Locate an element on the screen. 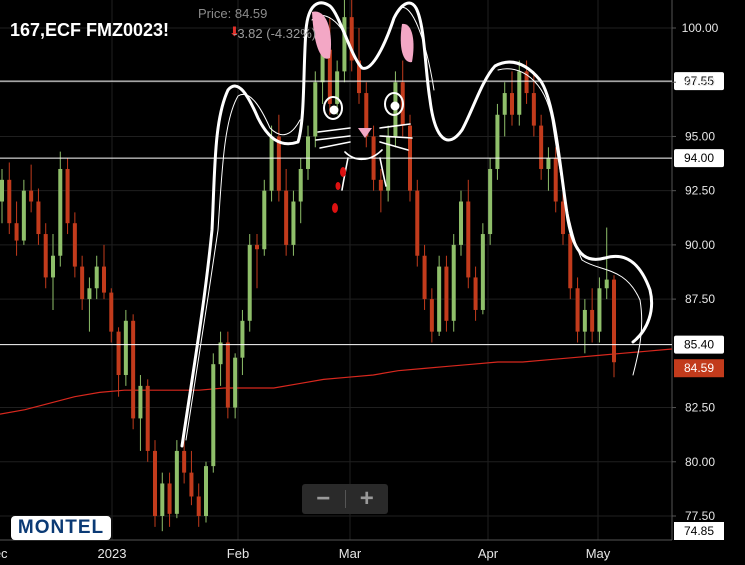 Image resolution: width=745 pixels, height=565 pixels. ma-line is located at coordinates (336, 381).